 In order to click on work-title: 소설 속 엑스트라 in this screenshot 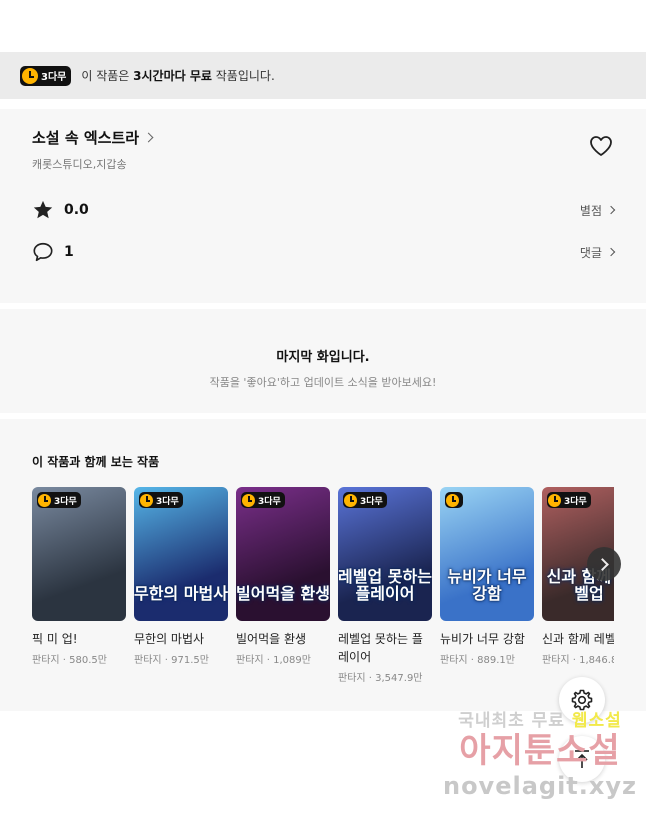, I will do `click(86, 138)`.